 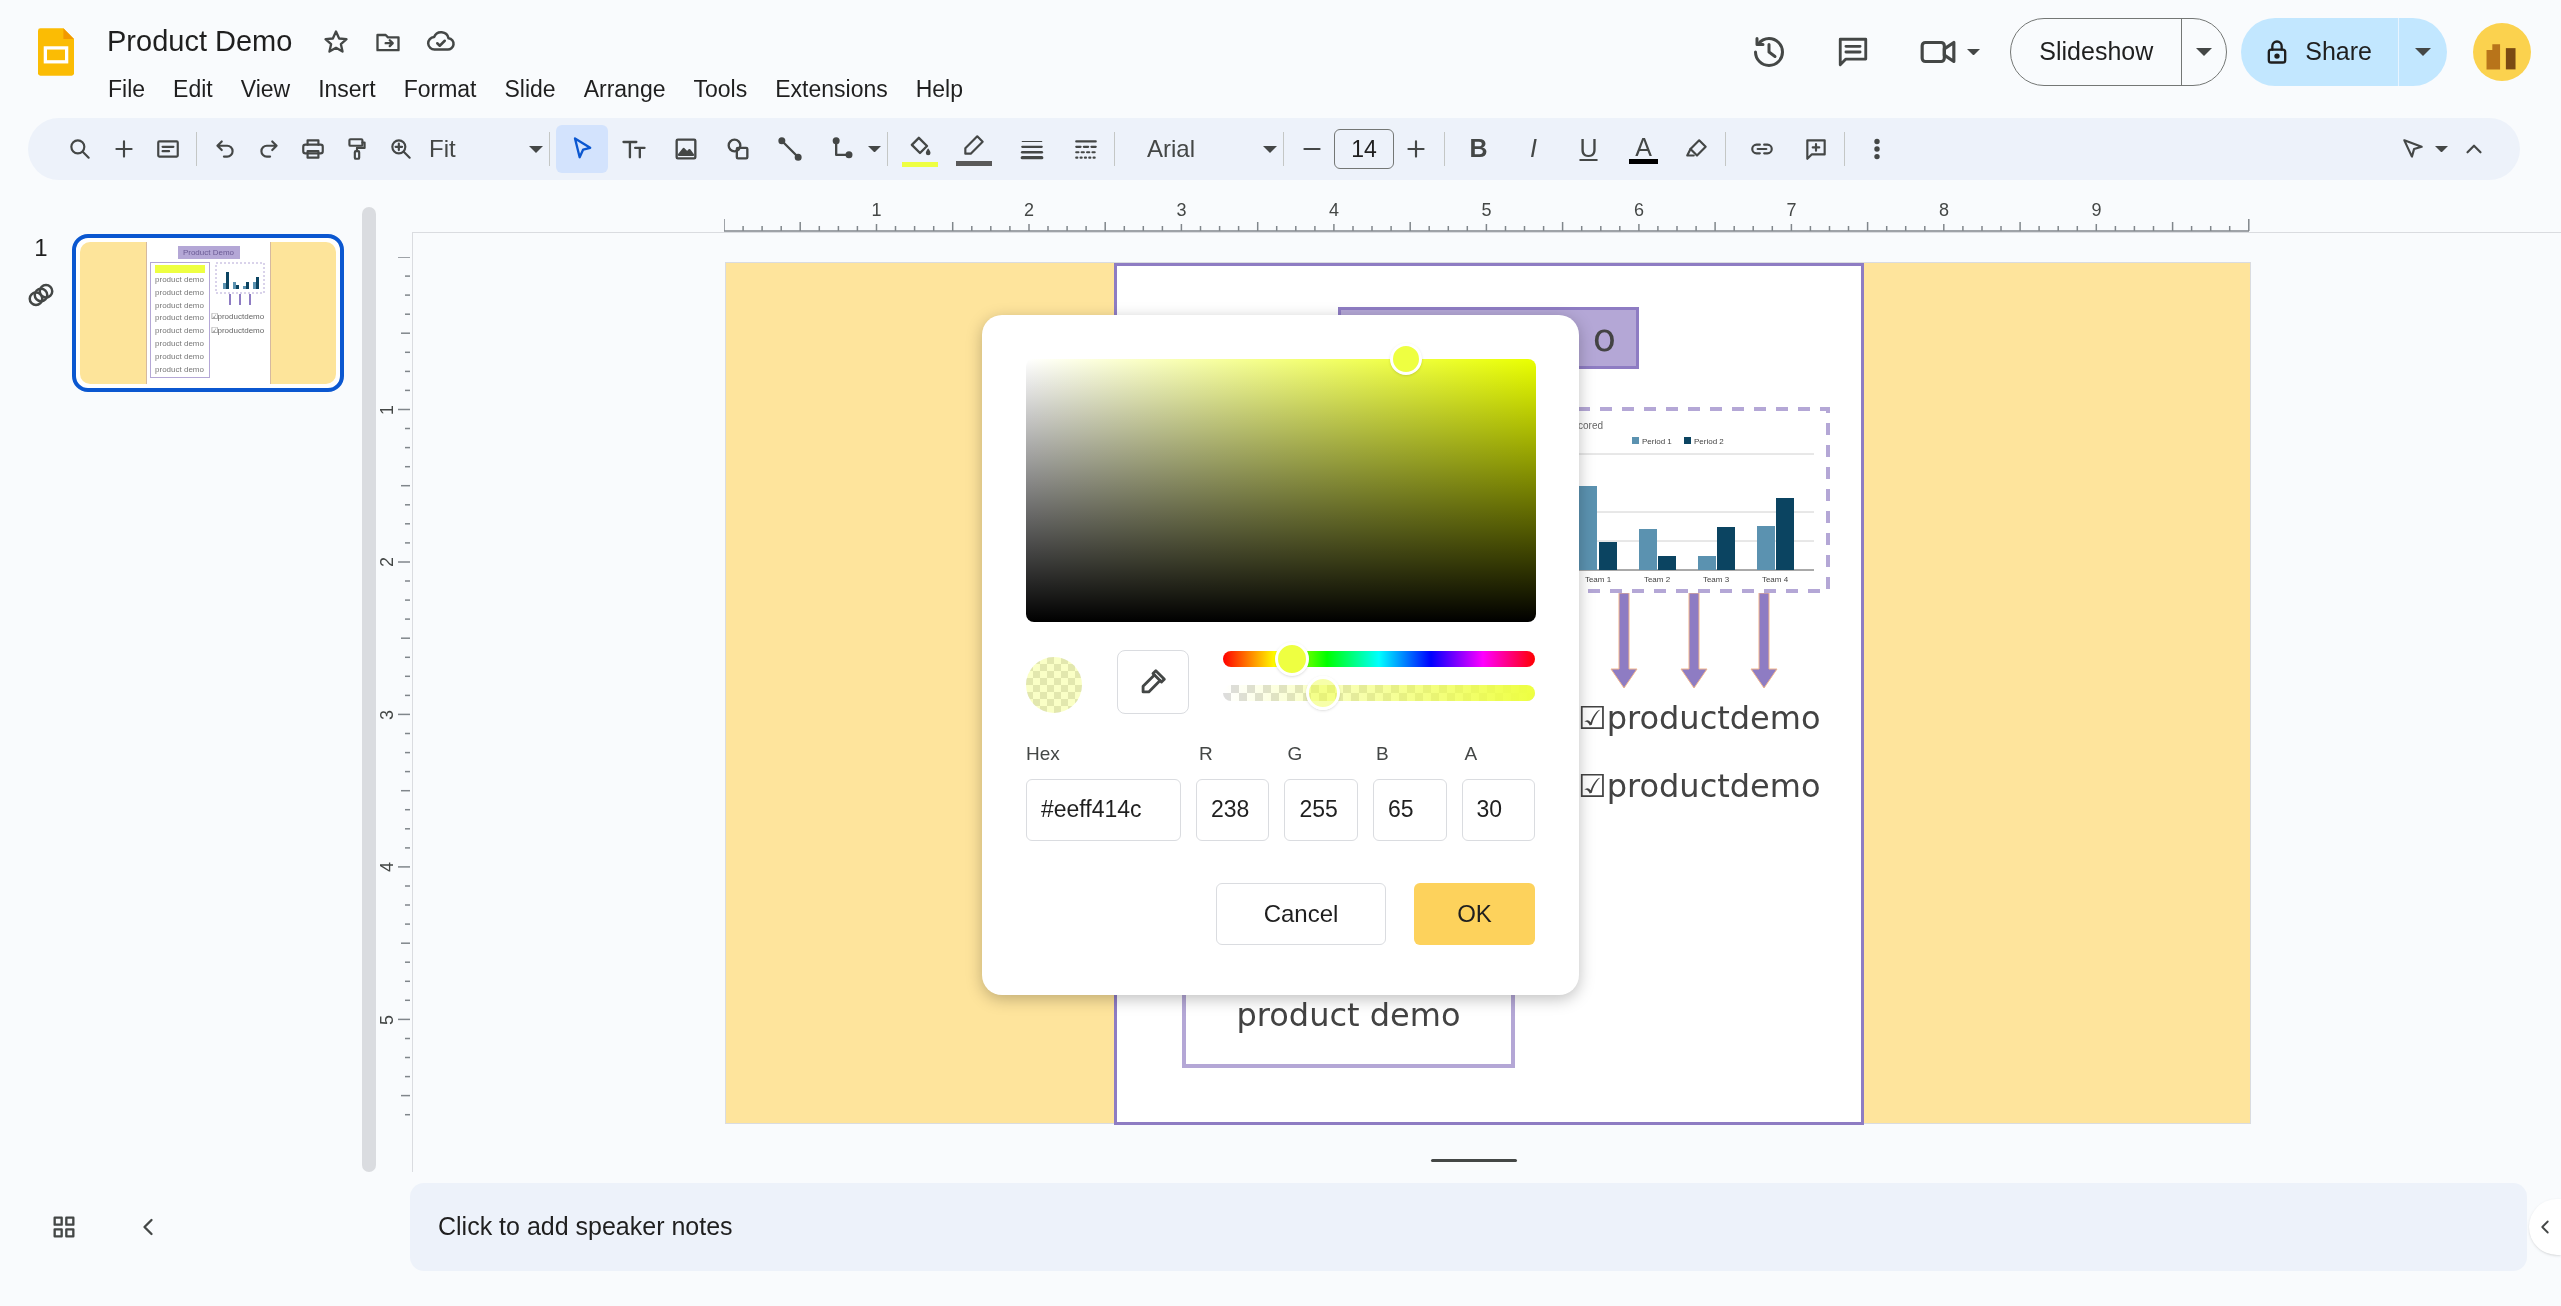 I want to click on line-tool-icon, so click(x=790, y=149).